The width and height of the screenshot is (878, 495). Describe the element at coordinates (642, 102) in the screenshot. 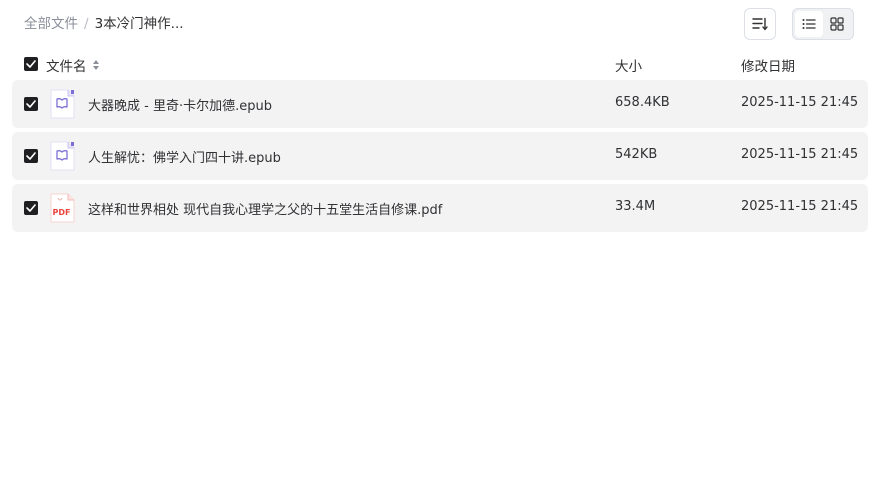

I see `file-size: 658.4KB` at that location.